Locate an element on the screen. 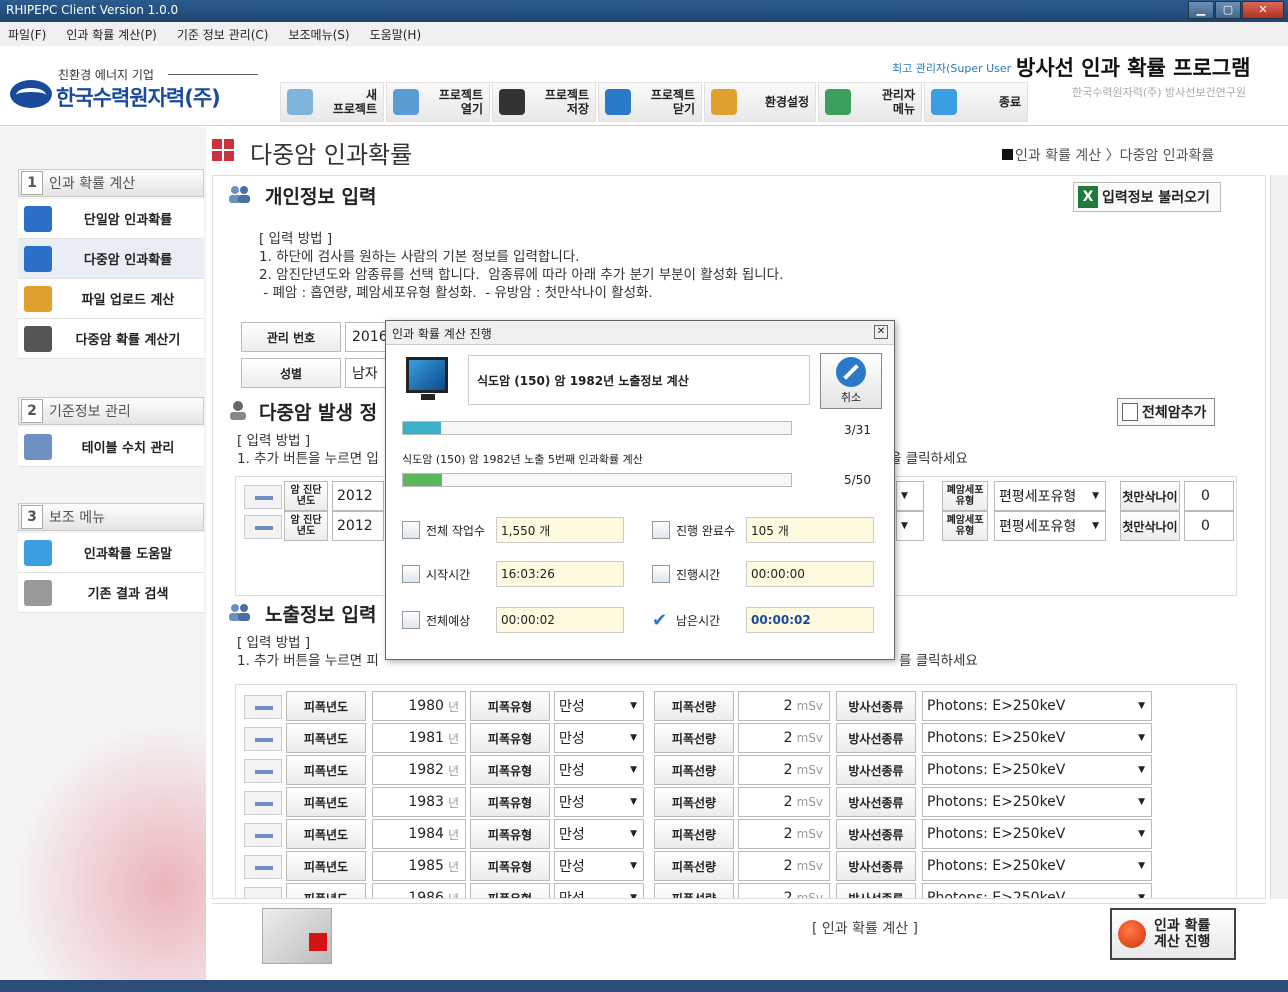  toolbar-button-2: 프로젝트 저장 is located at coordinates (544, 102).